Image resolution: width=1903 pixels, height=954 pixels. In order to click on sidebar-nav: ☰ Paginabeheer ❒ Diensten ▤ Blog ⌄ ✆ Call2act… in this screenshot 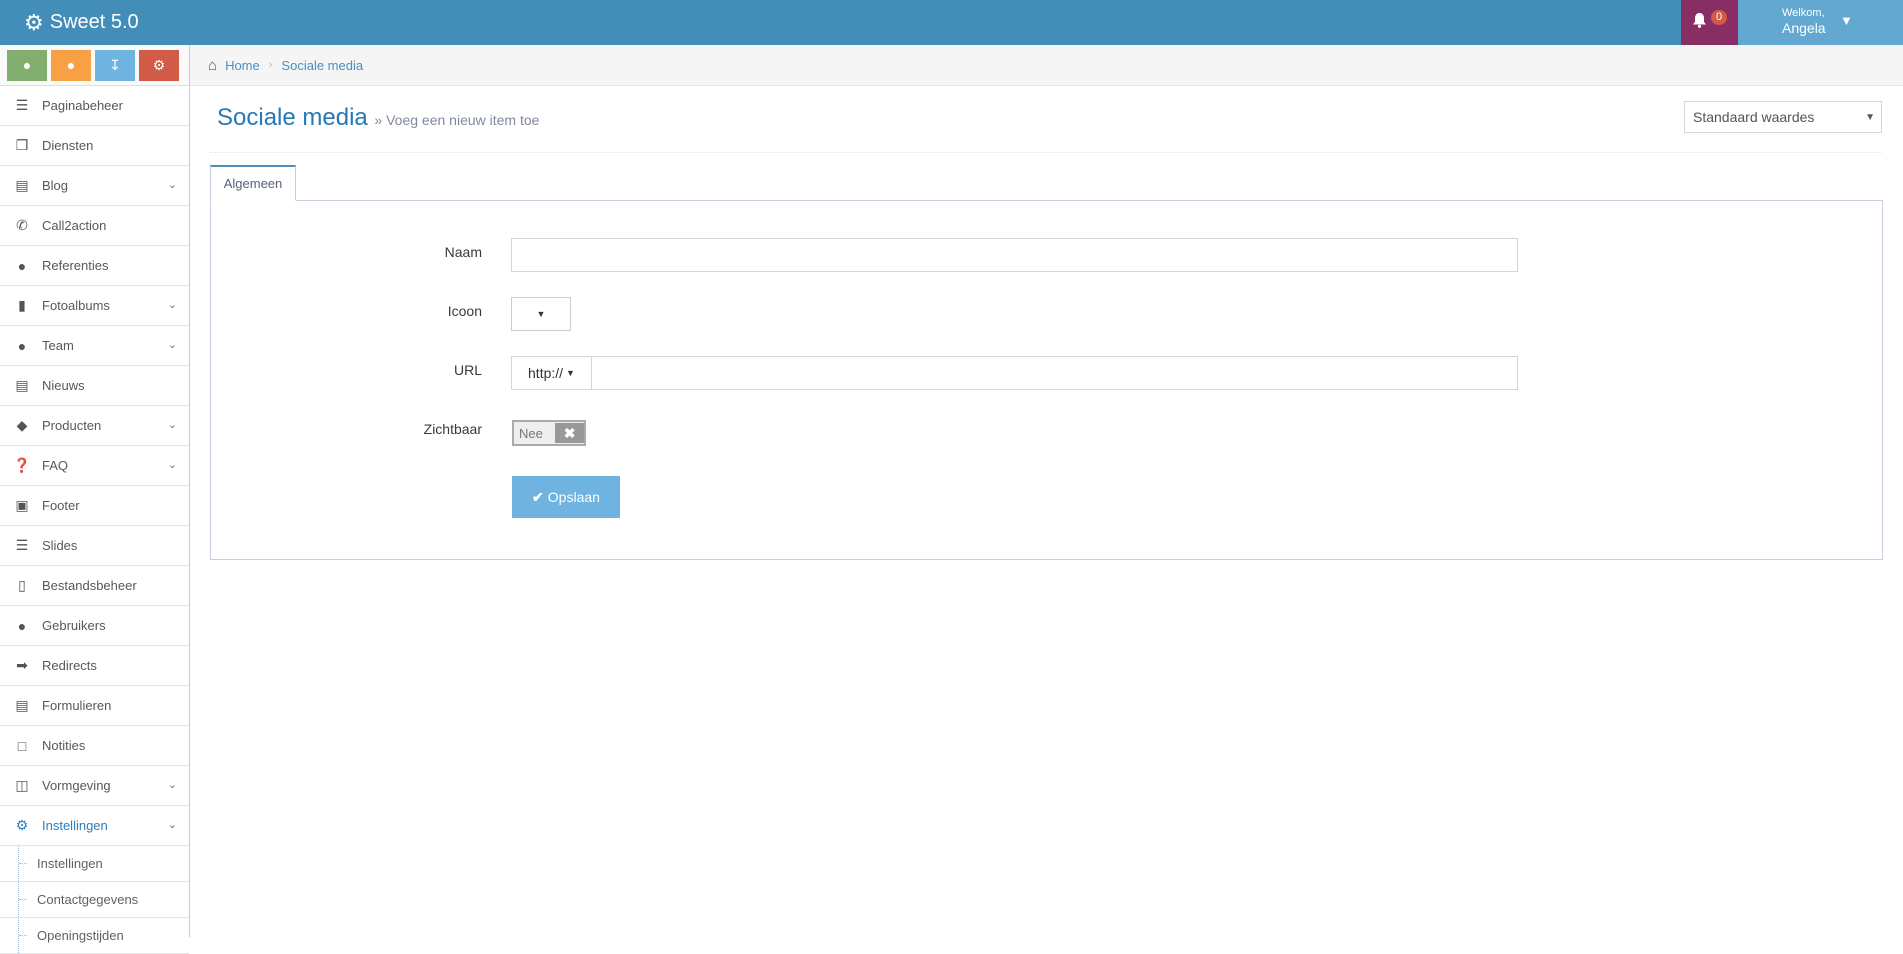, I will do `click(94, 520)`.